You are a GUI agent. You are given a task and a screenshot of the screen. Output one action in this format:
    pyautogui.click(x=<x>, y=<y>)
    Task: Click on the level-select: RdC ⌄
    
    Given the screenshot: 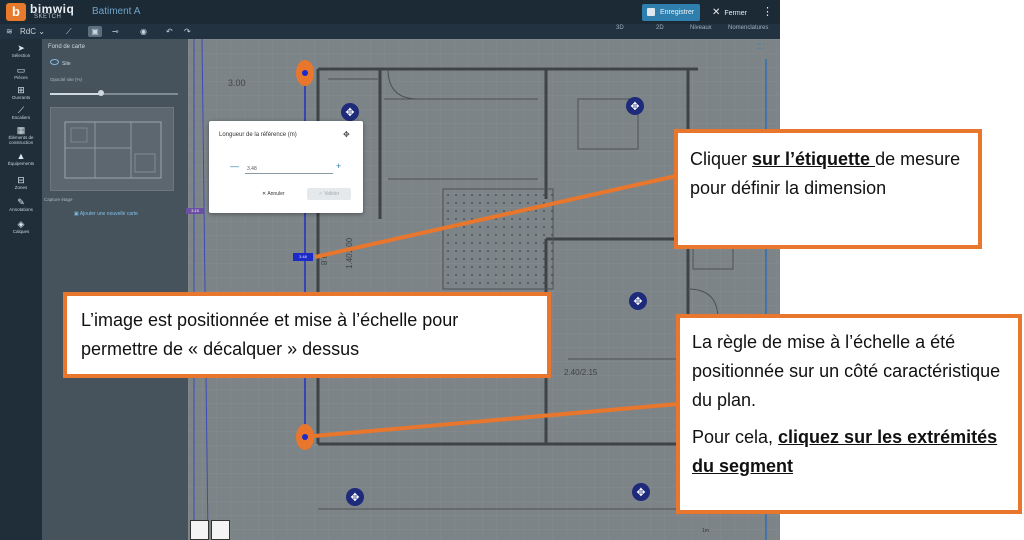 What is the action you would take?
    pyautogui.click(x=32, y=31)
    